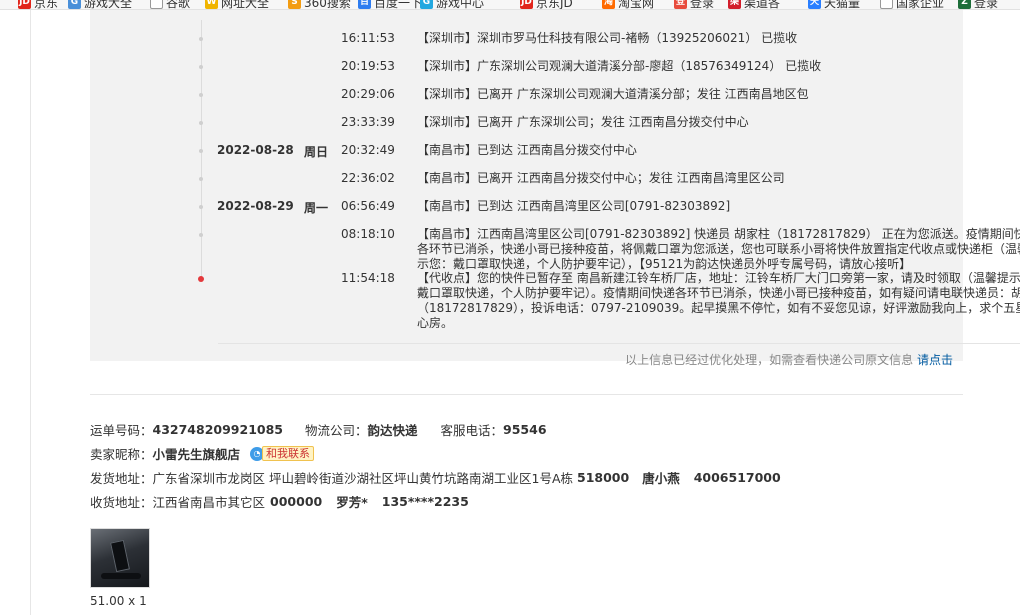 Image resolution: width=1020 pixels, height=615 pixels. What do you see at coordinates (316, 208) in the screenshot?
I see `event-weekday: 周一` at bounding box center [316, 208].